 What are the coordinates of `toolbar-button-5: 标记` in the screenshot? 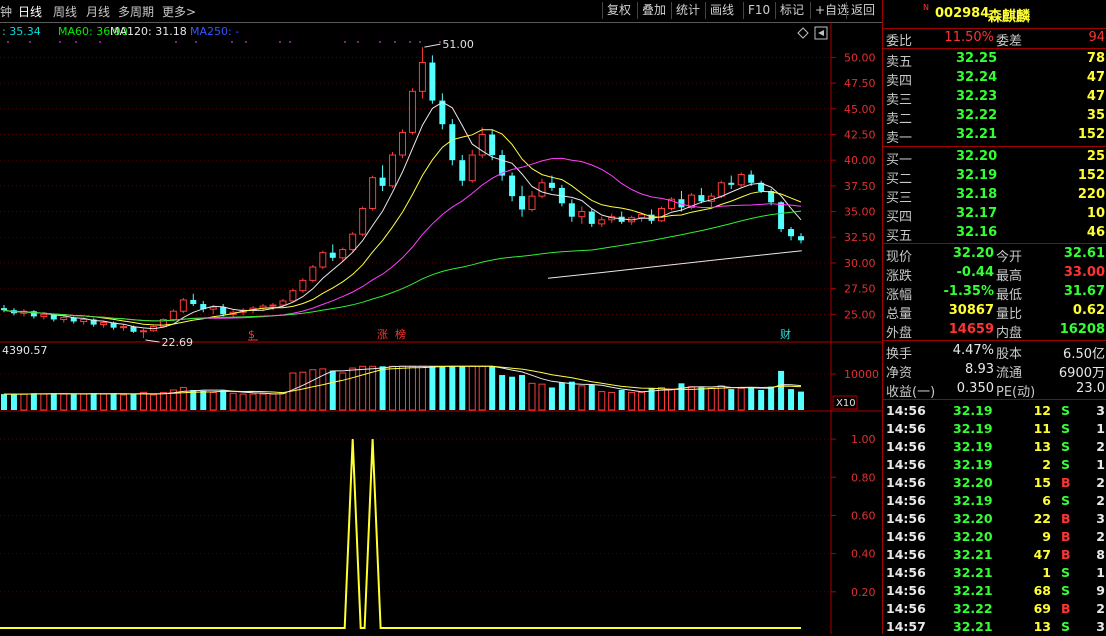 It's located at (791, 10).